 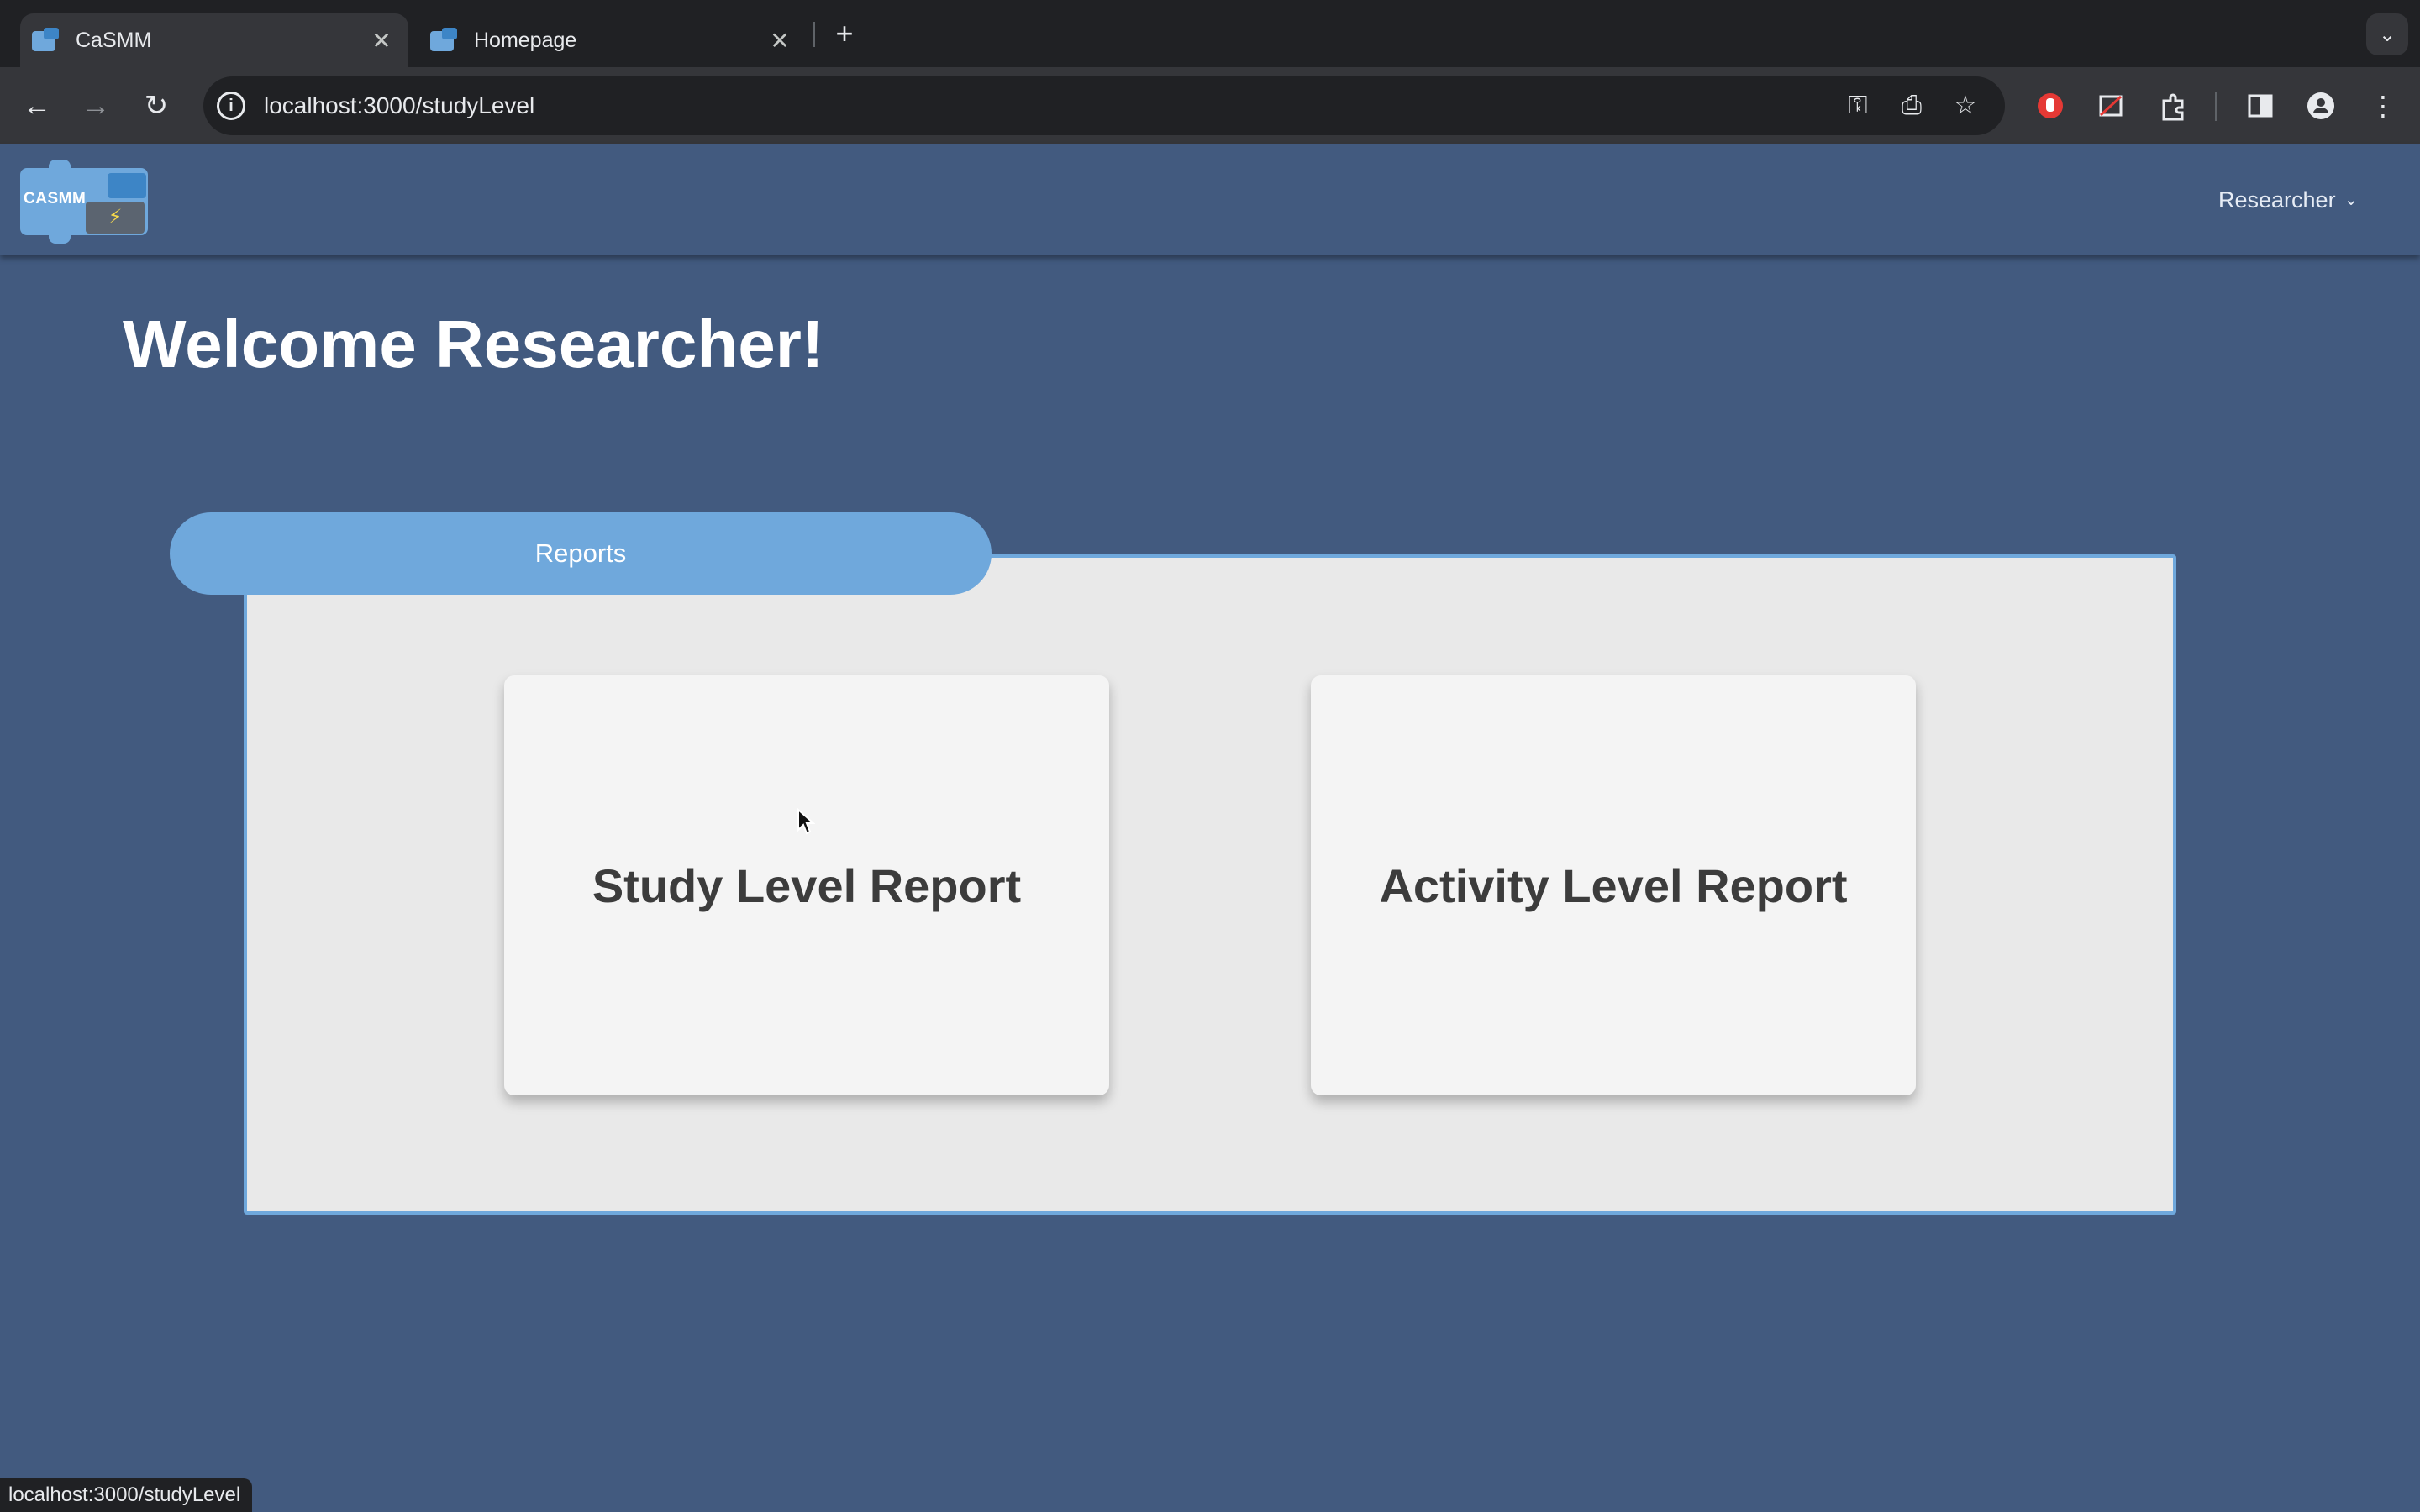 What do you see at coordinates (36, 105) in the screenshot?
I see `back-icon: ←` at bounding box center [36, 105].